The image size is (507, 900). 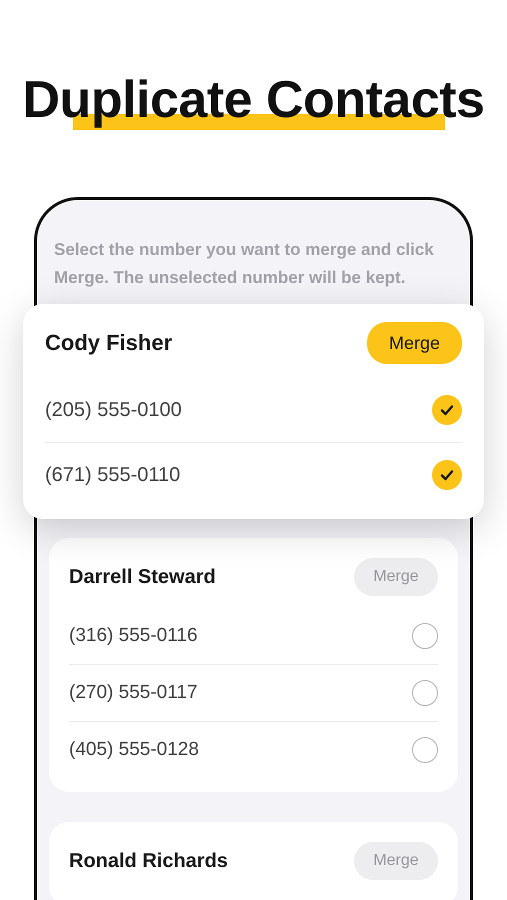 I want to click on phone-number: (205) 555-0100, so click(x=113, y=410).